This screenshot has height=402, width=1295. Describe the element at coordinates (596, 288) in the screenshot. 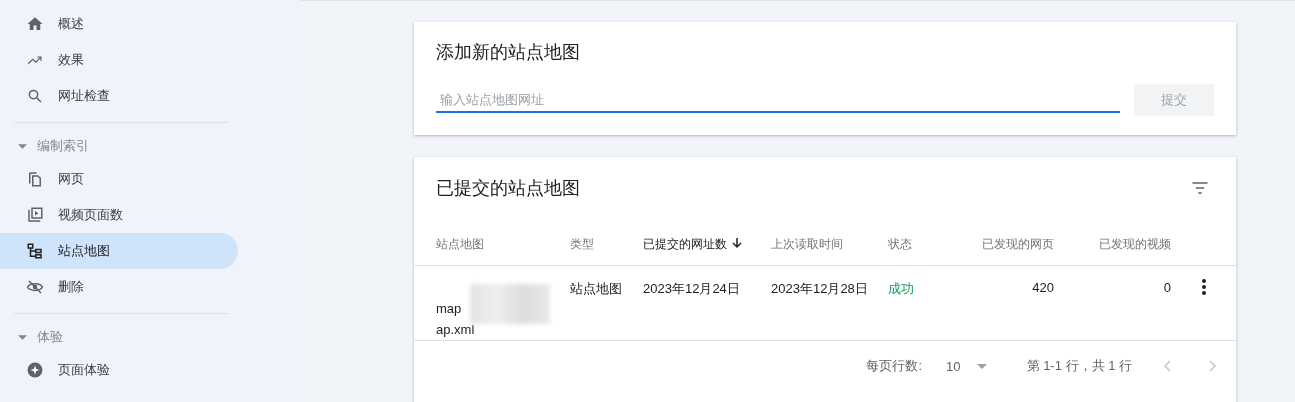

I see `table-cell: 站点地图` at that location.